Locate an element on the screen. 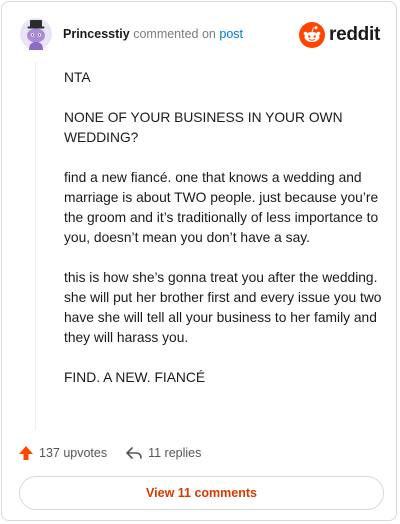 Image resolution: width=400 pixels, height=524 pixels. comment-paragraph: FIND. A NEW. FIANCÉ is located at coordinates (135, 377).